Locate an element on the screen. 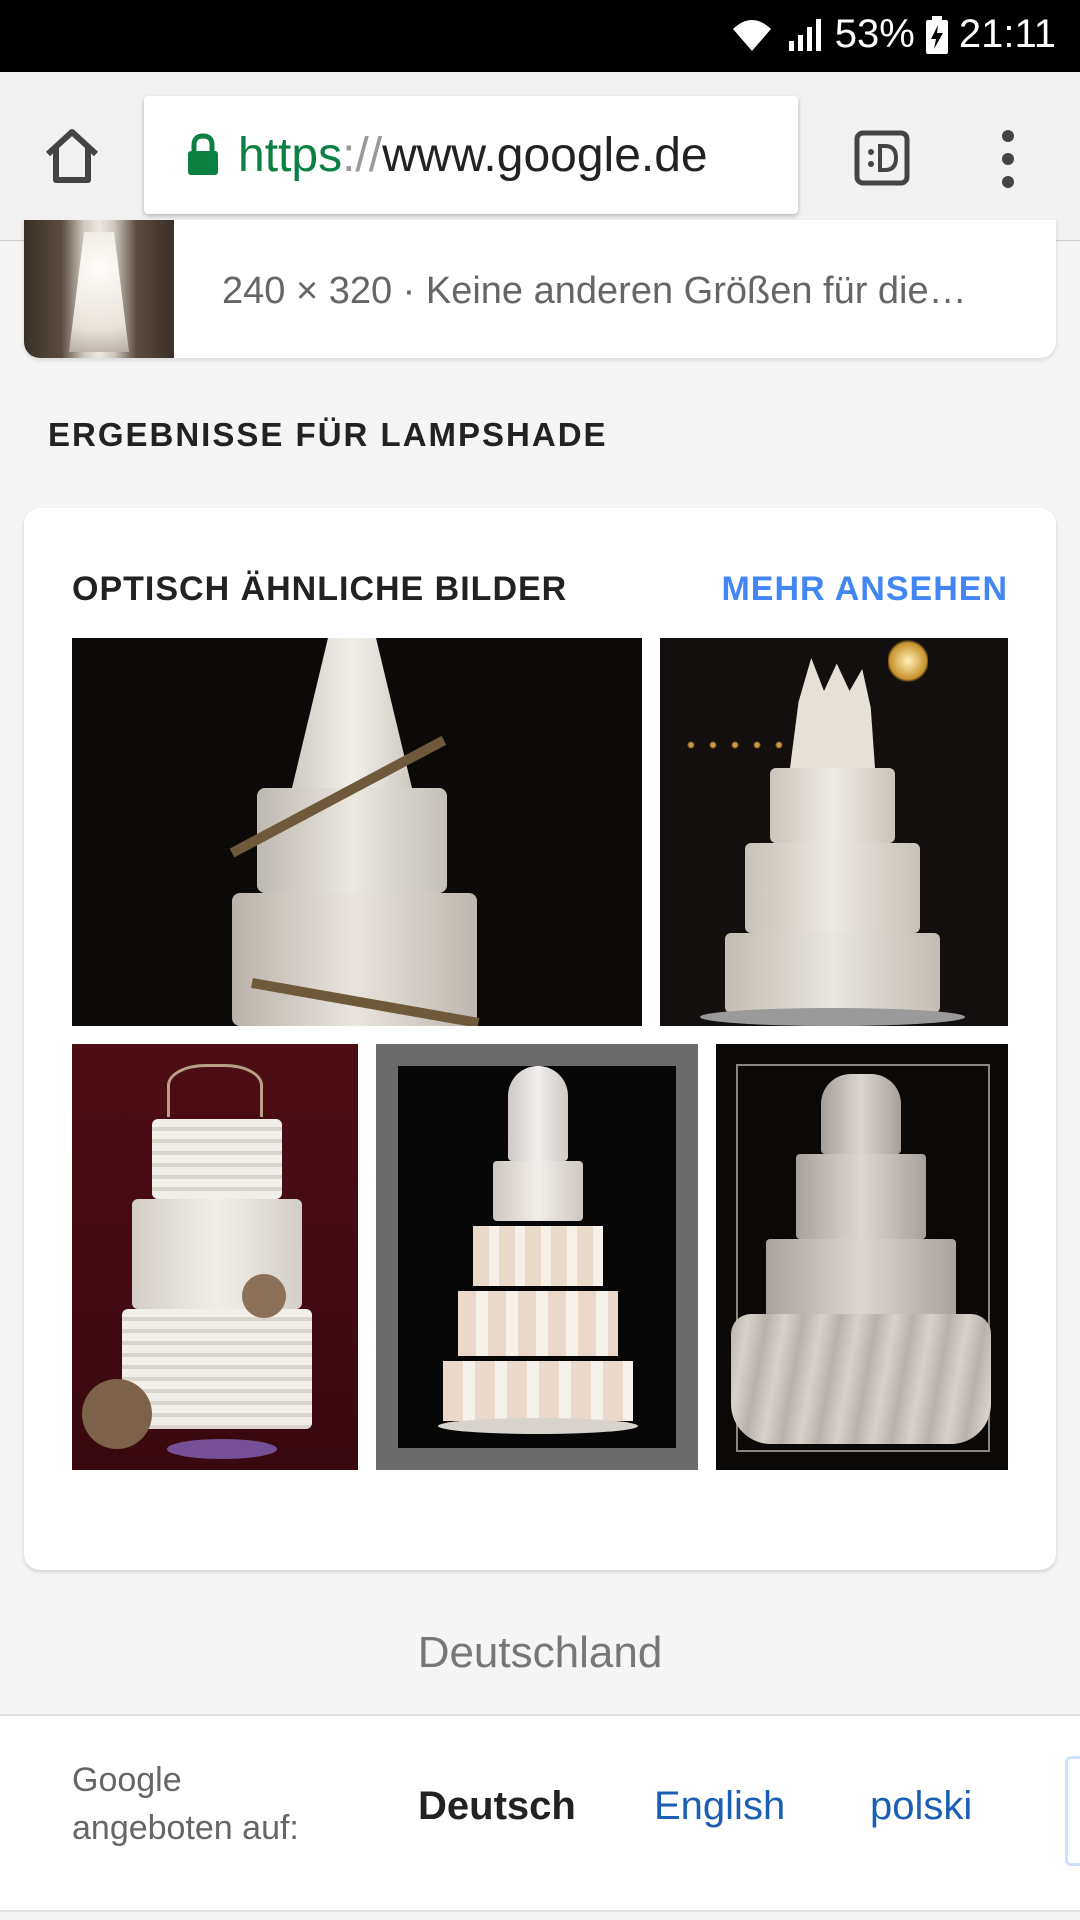 The height and width of the screenshot is (1920, 1080). results-heading: ERGEBNISSE FÜR LAMPSHADE is located at coordinates (328, 434).